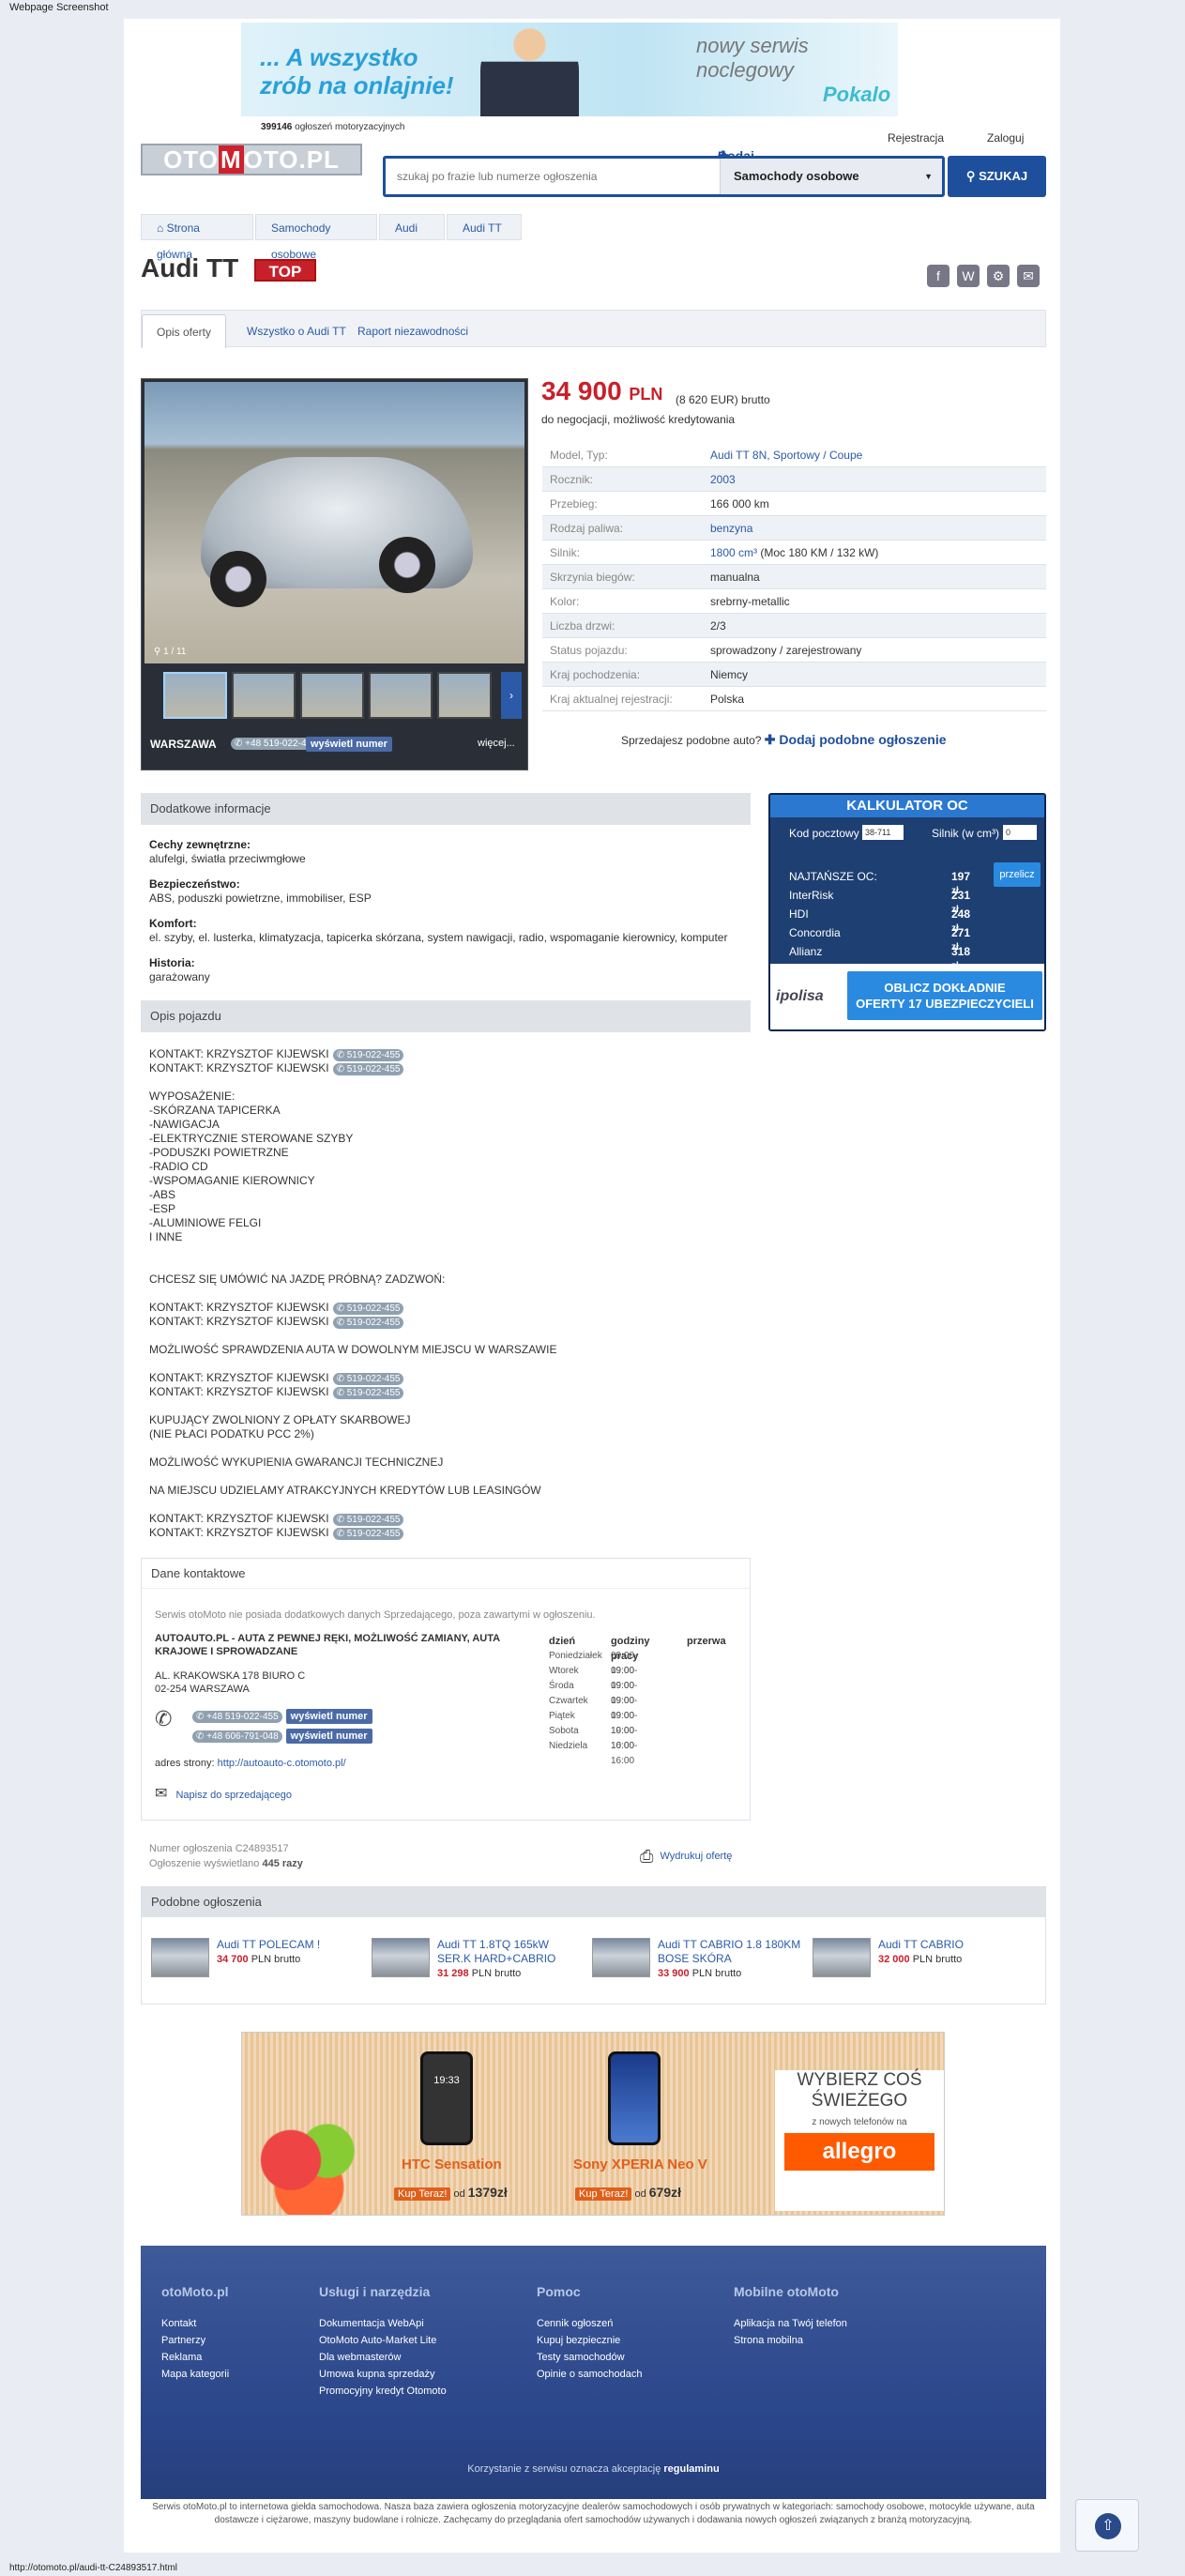 The height and width of the screenshot is (2576, 1185). I want to click on login-link: Zaloguj, so click(1005, 138).